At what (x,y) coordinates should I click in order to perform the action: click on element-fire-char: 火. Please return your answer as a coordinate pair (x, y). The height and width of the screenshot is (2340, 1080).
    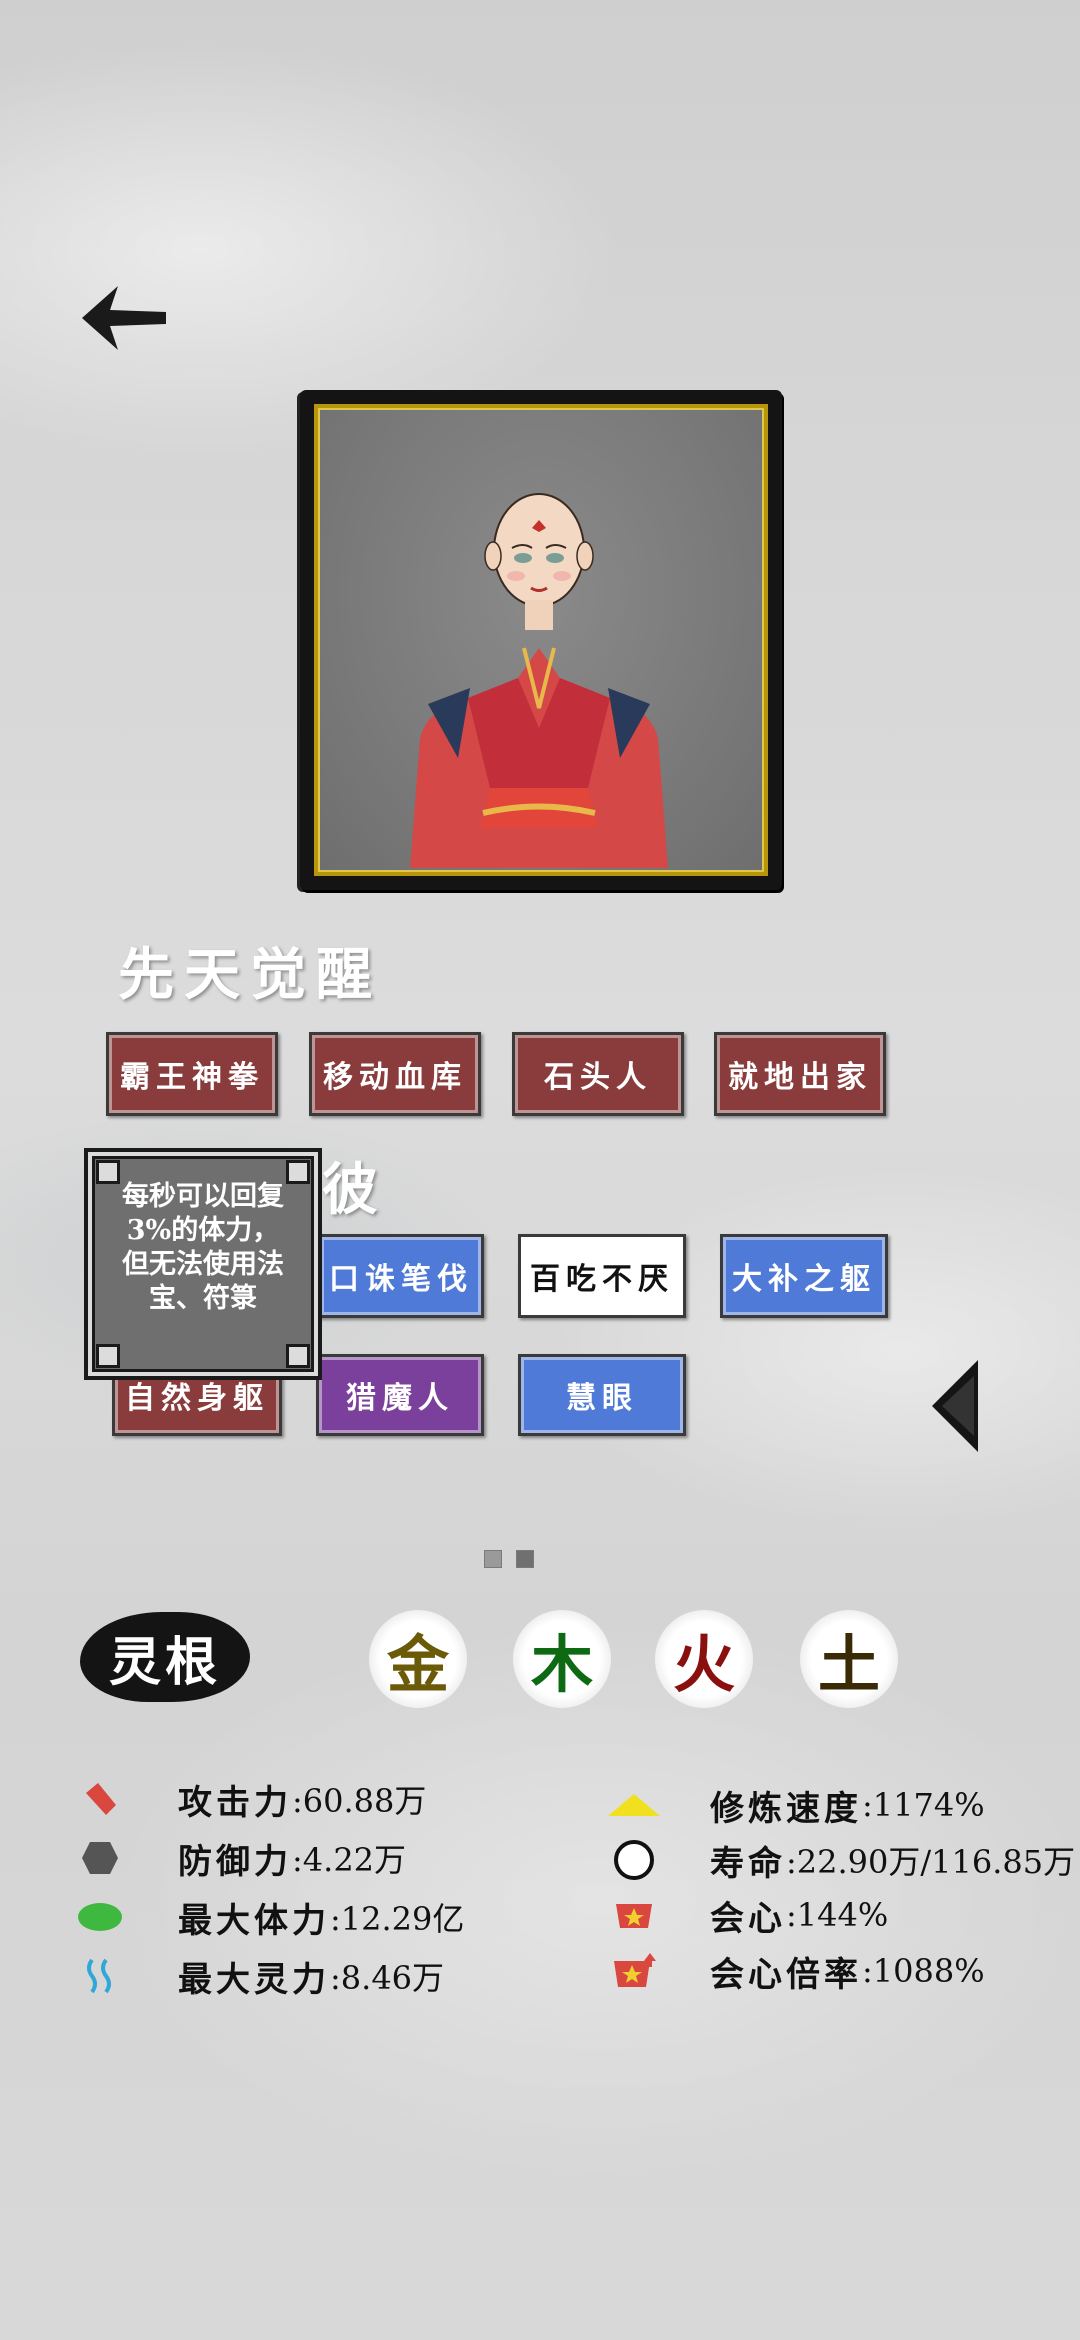
    Looking at the image, I should click on (703, 1664).